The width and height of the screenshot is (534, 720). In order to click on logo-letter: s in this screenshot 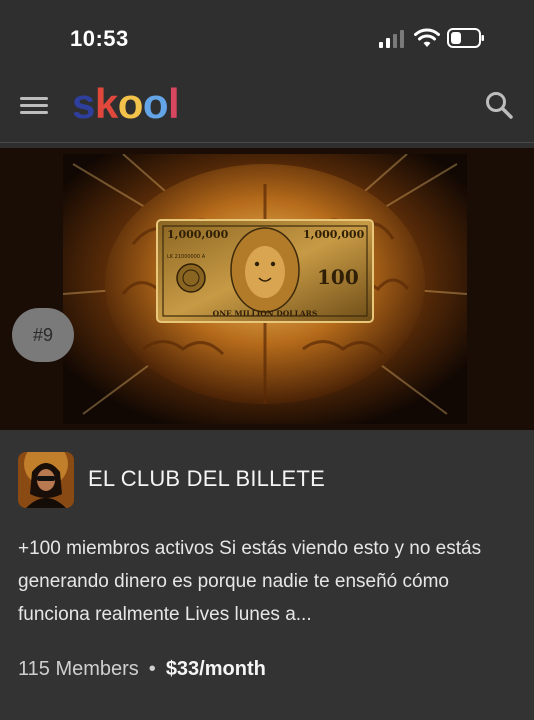, I will do `click(83, 103)`.